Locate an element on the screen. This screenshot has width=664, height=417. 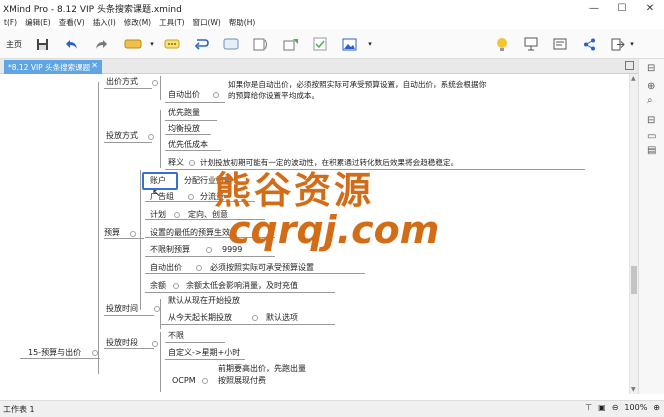
topic-bid-method: 出价方式 is located at coordinates (122, 82).